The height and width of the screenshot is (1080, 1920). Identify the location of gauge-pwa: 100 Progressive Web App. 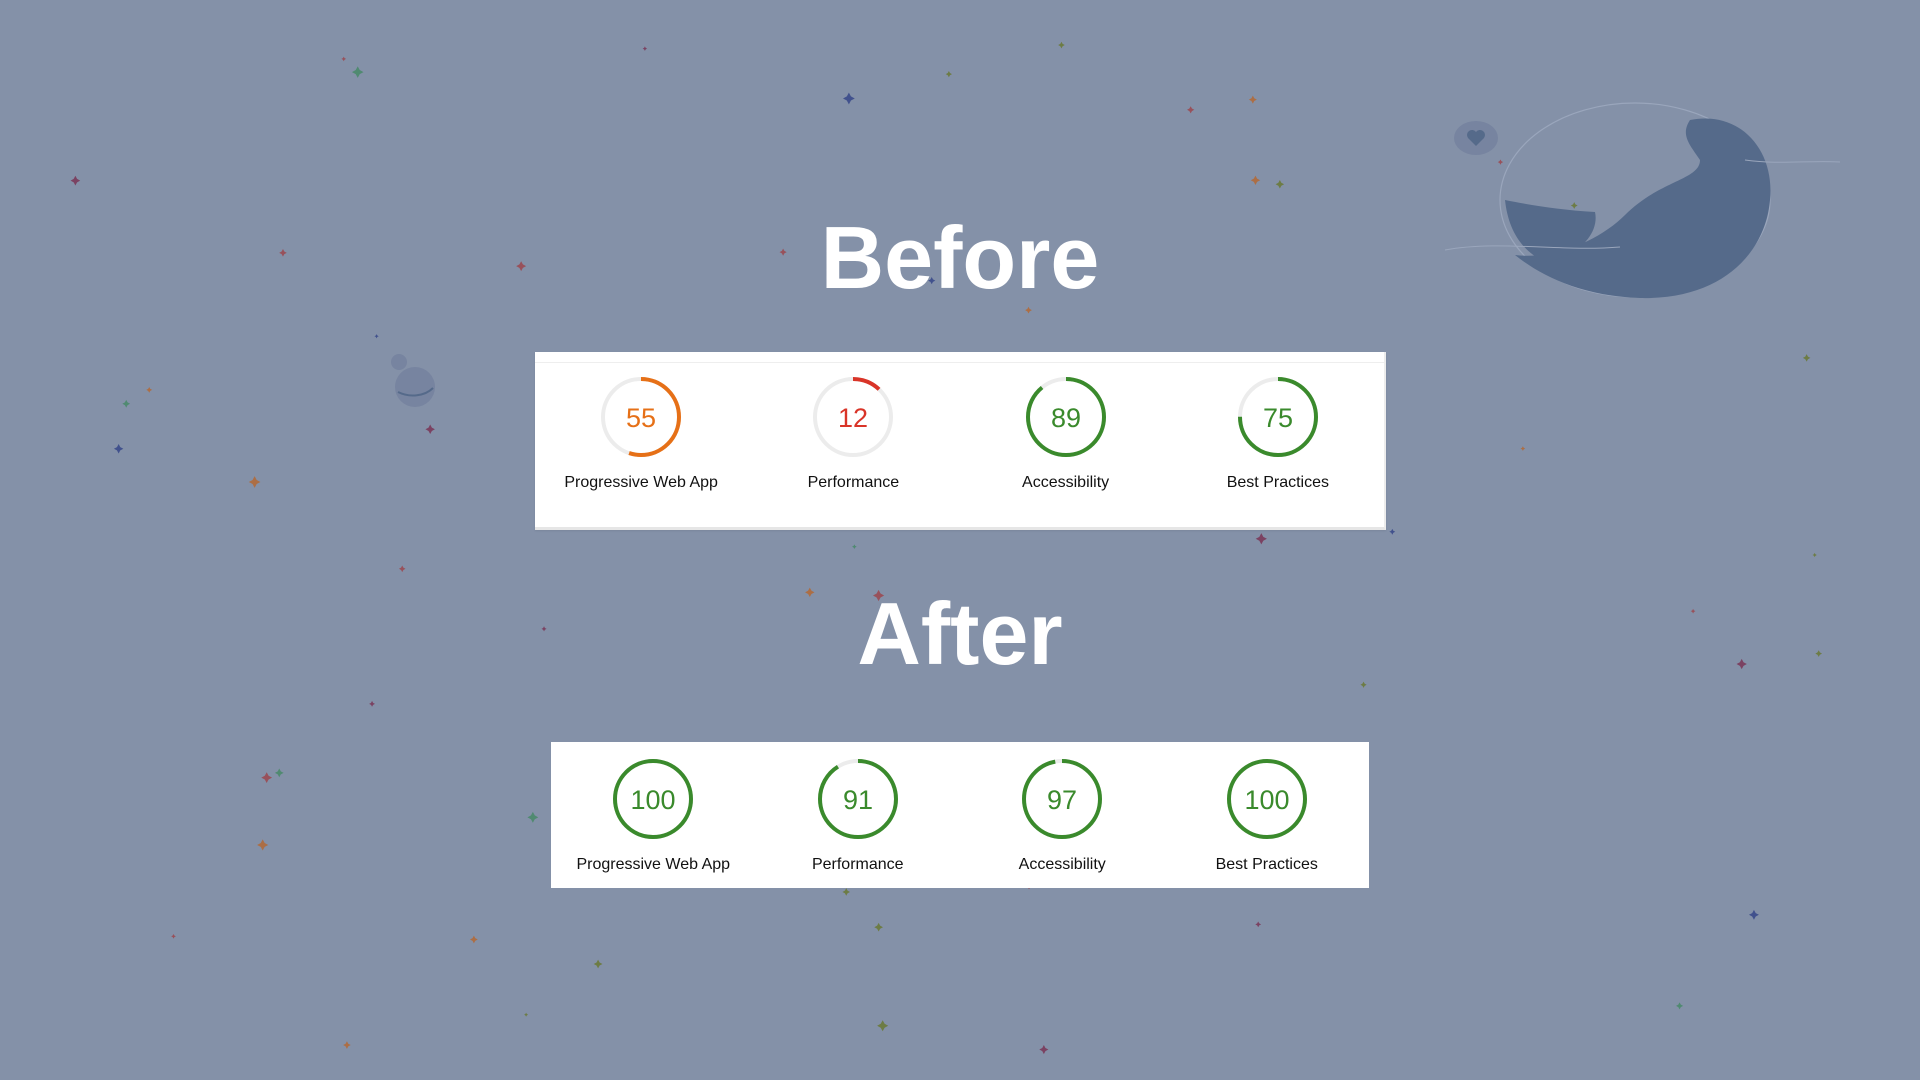
(653, 816).